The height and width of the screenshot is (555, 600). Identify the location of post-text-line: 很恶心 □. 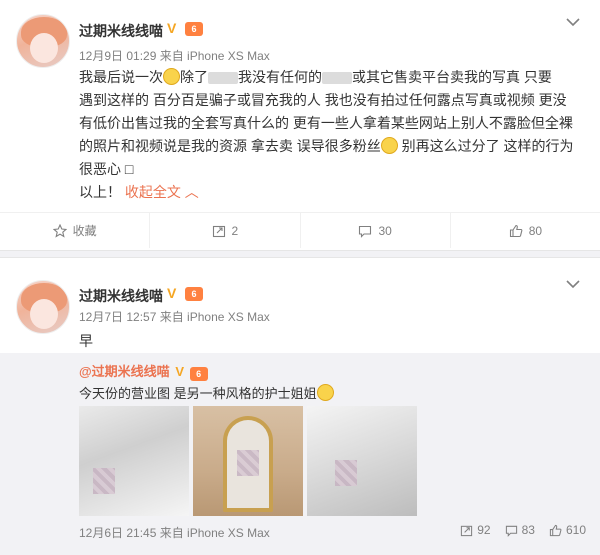
(106, 169).